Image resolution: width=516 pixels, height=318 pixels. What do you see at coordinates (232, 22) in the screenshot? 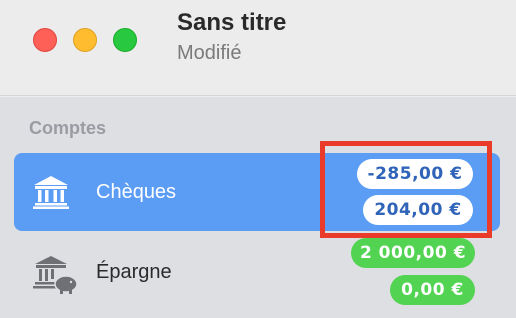
I see `document-title: Sans titre` at bounding box center [232, 22].